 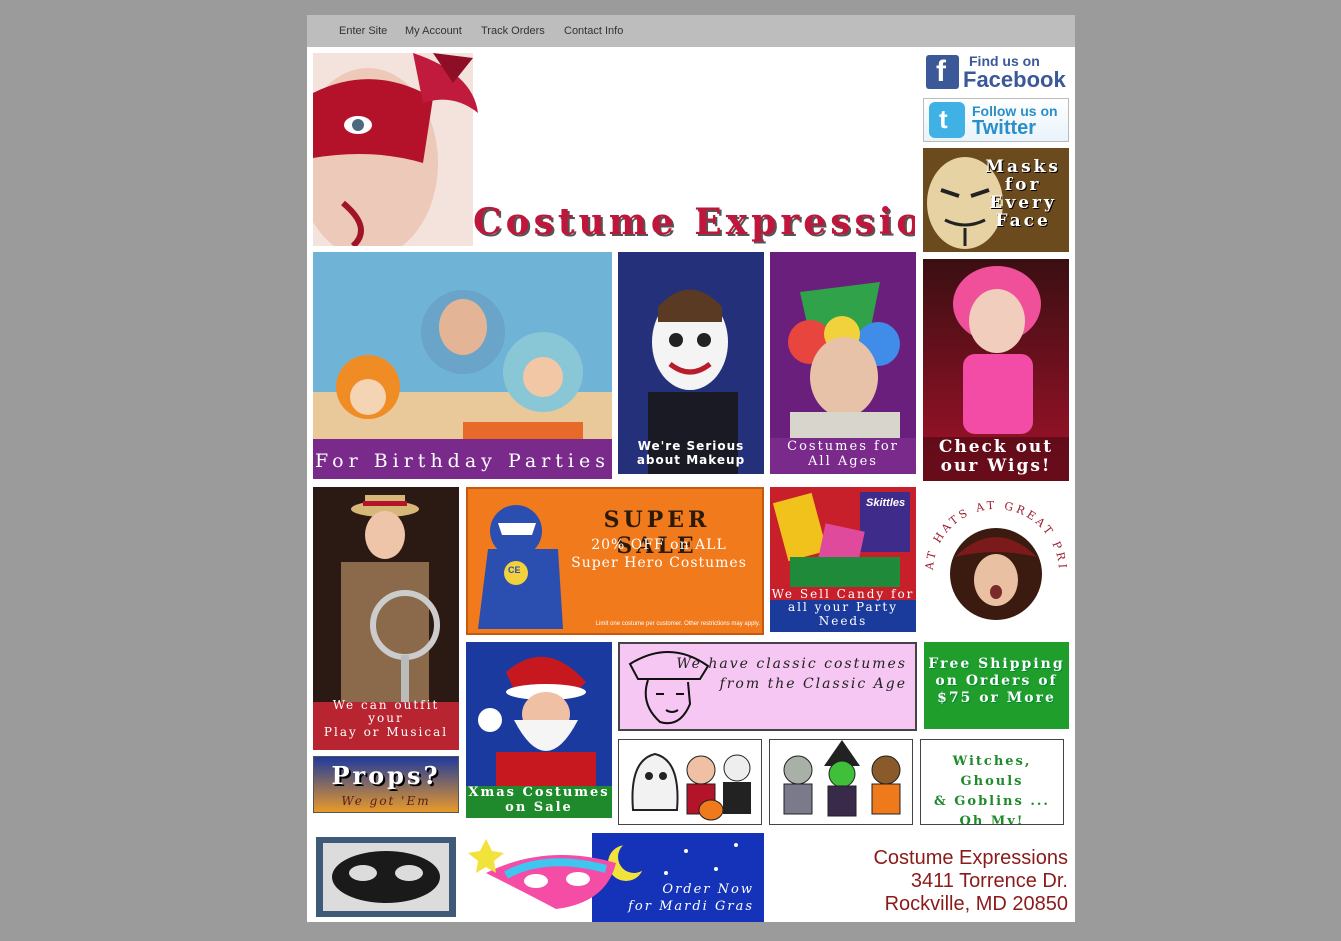 What do you see at coordinates (942, 72) in the screenshot?
I see `facebook-icon: f` at bounding box center [942, 72].